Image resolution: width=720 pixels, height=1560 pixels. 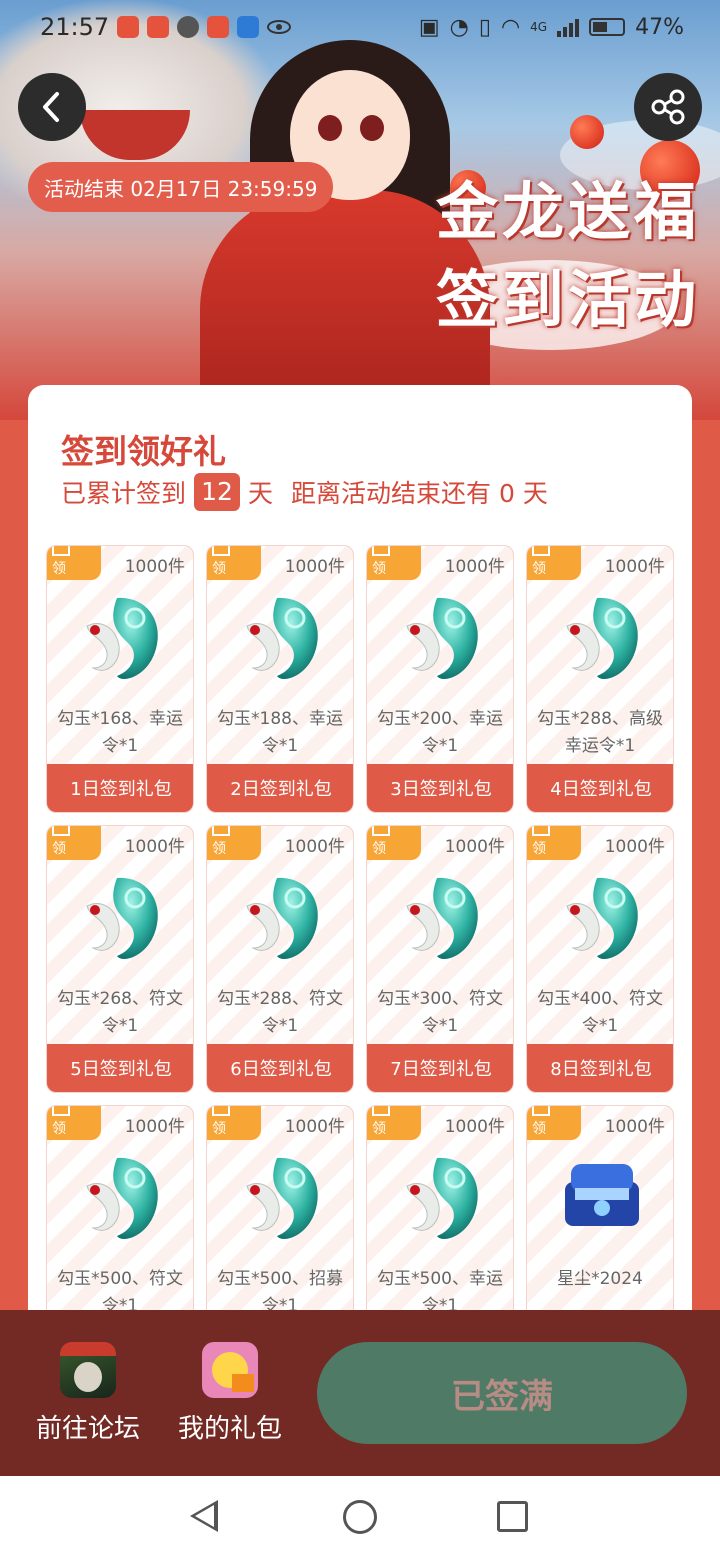 I want to click on stardust-chest-icon, so click(x=602, y=1198).